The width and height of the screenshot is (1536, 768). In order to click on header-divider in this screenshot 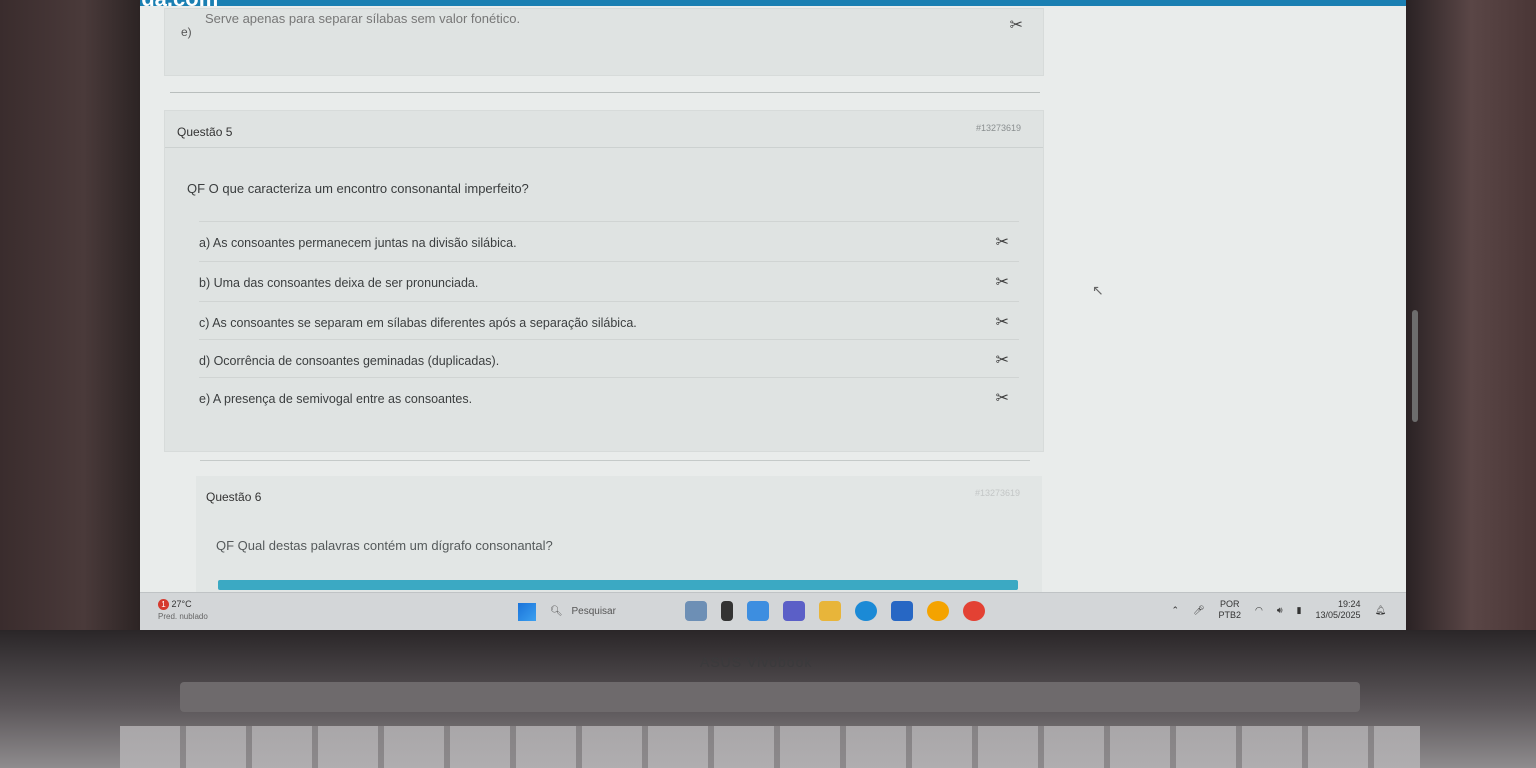, I will do `click(604, 147)`.